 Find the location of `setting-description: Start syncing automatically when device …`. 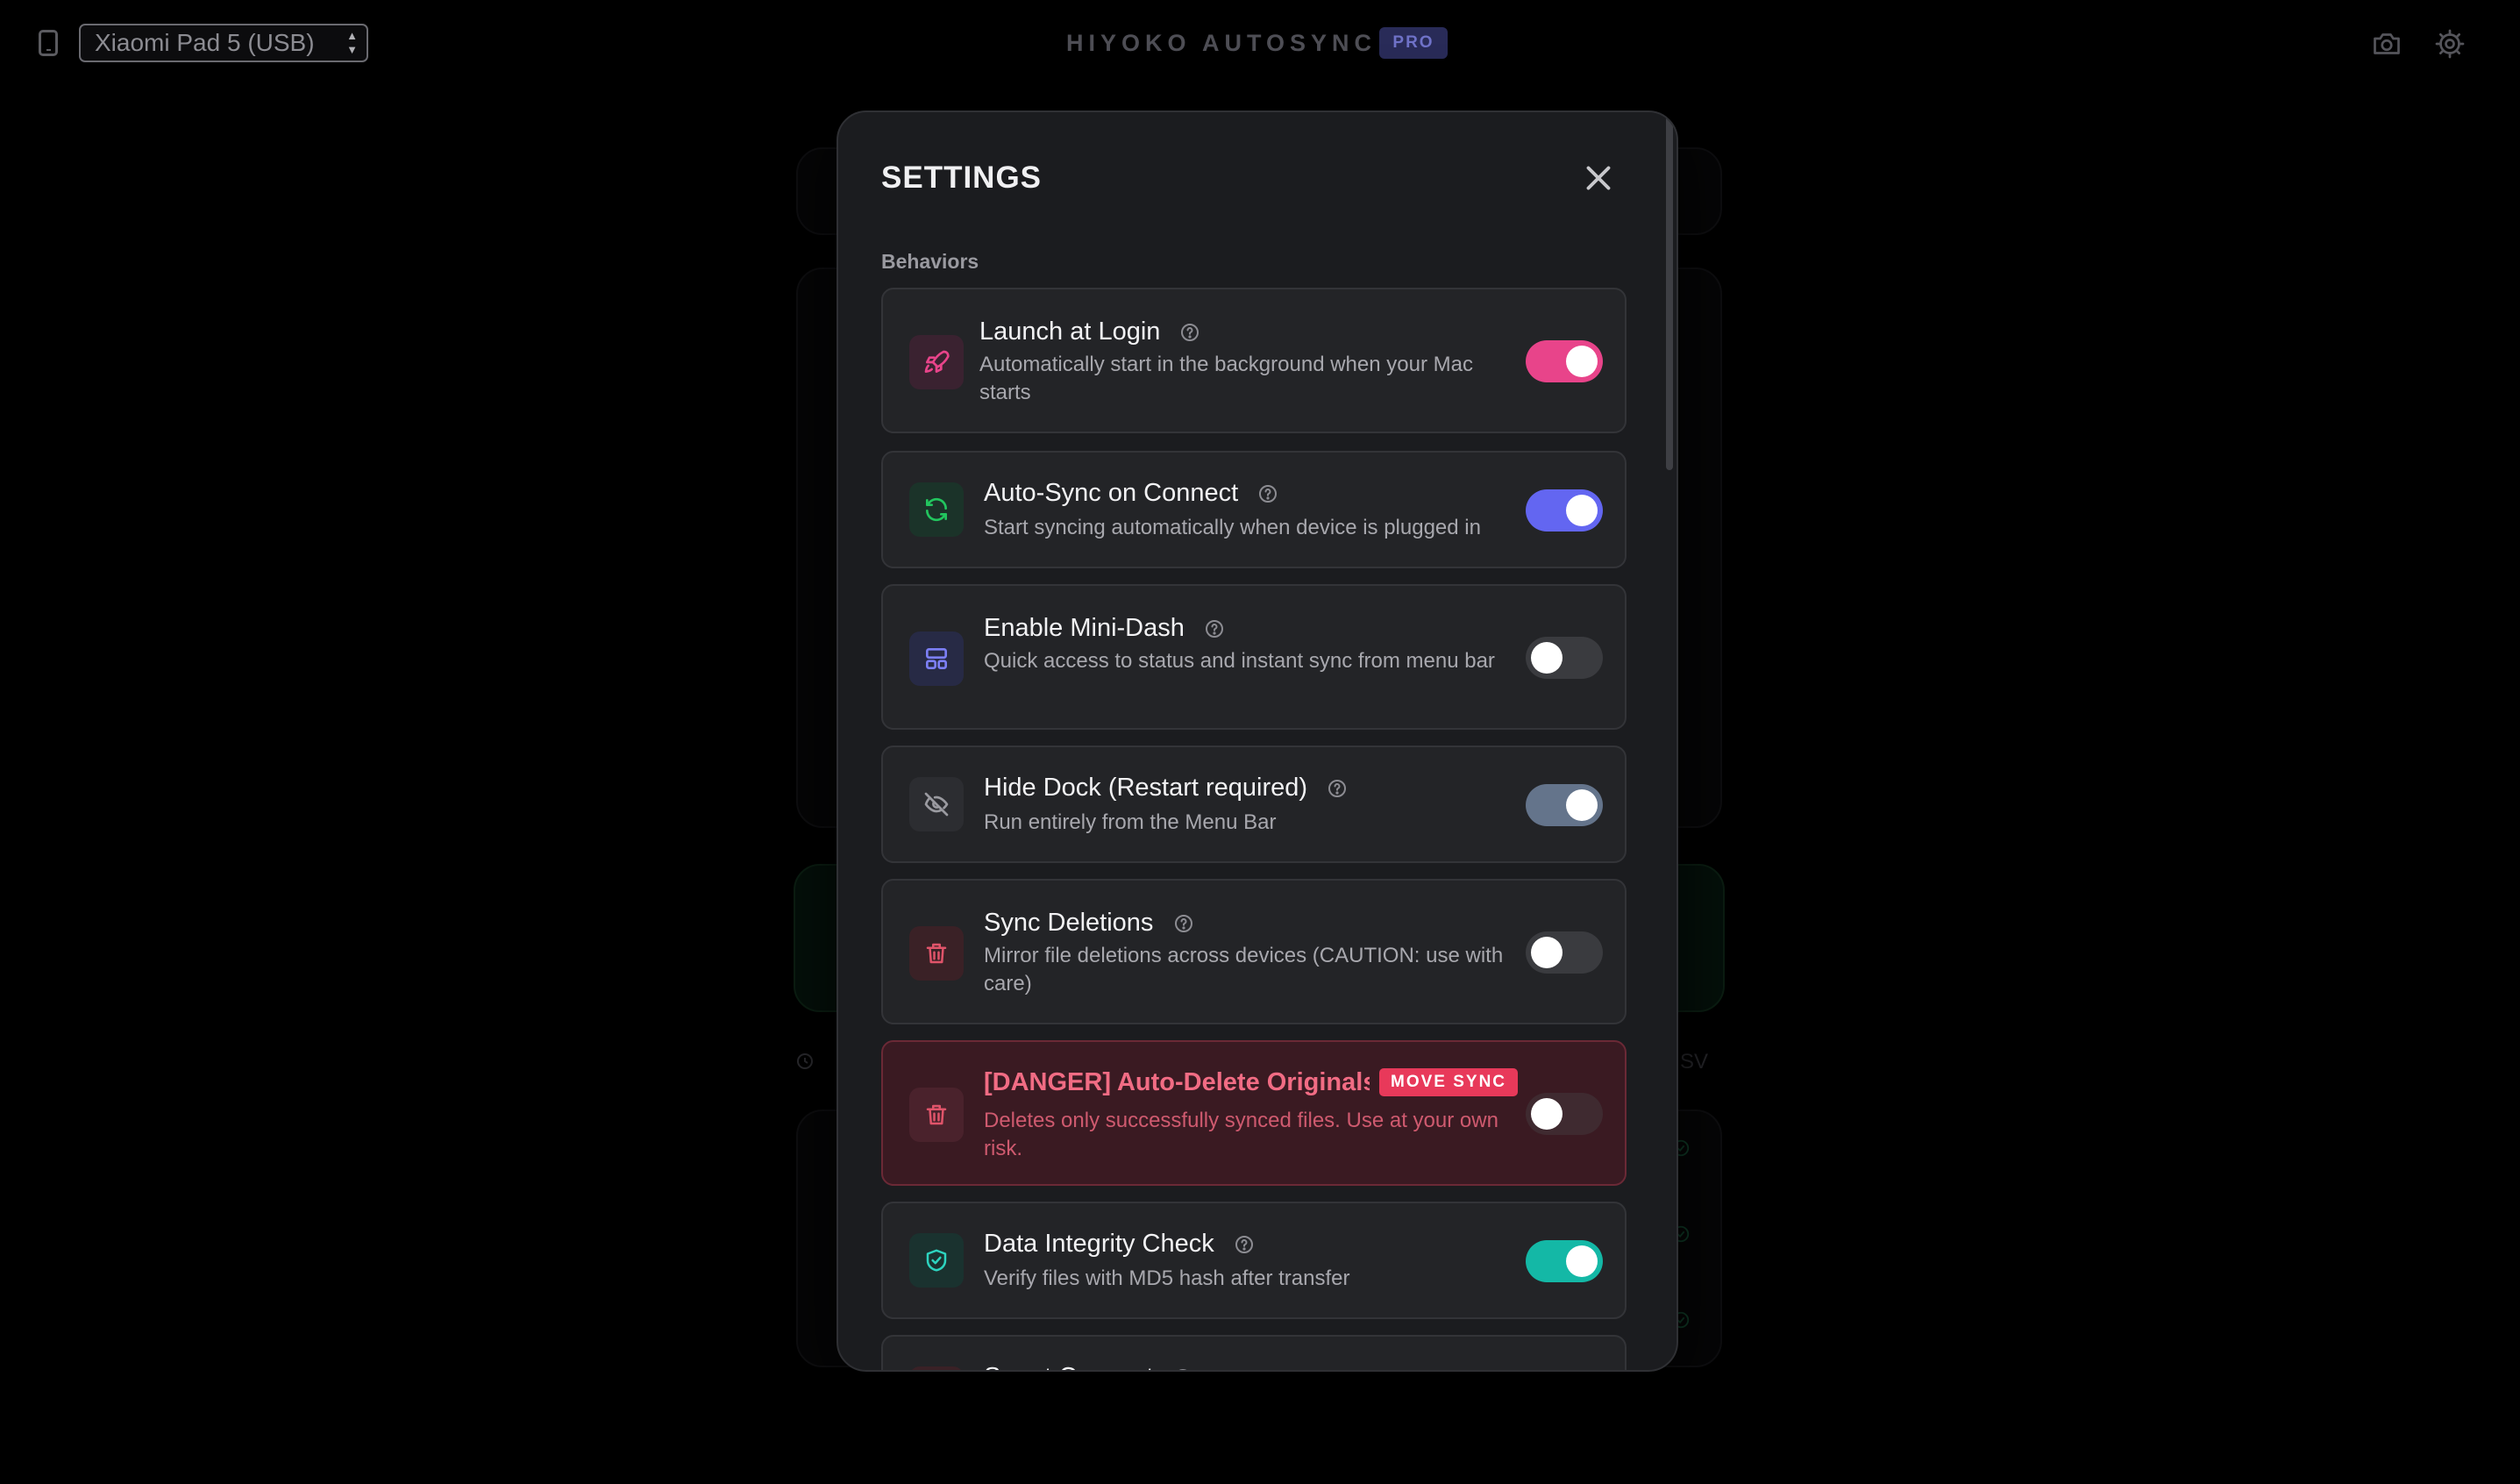

setting-description: Start syncing automatically when device … is located at coordinates (1232, 527).